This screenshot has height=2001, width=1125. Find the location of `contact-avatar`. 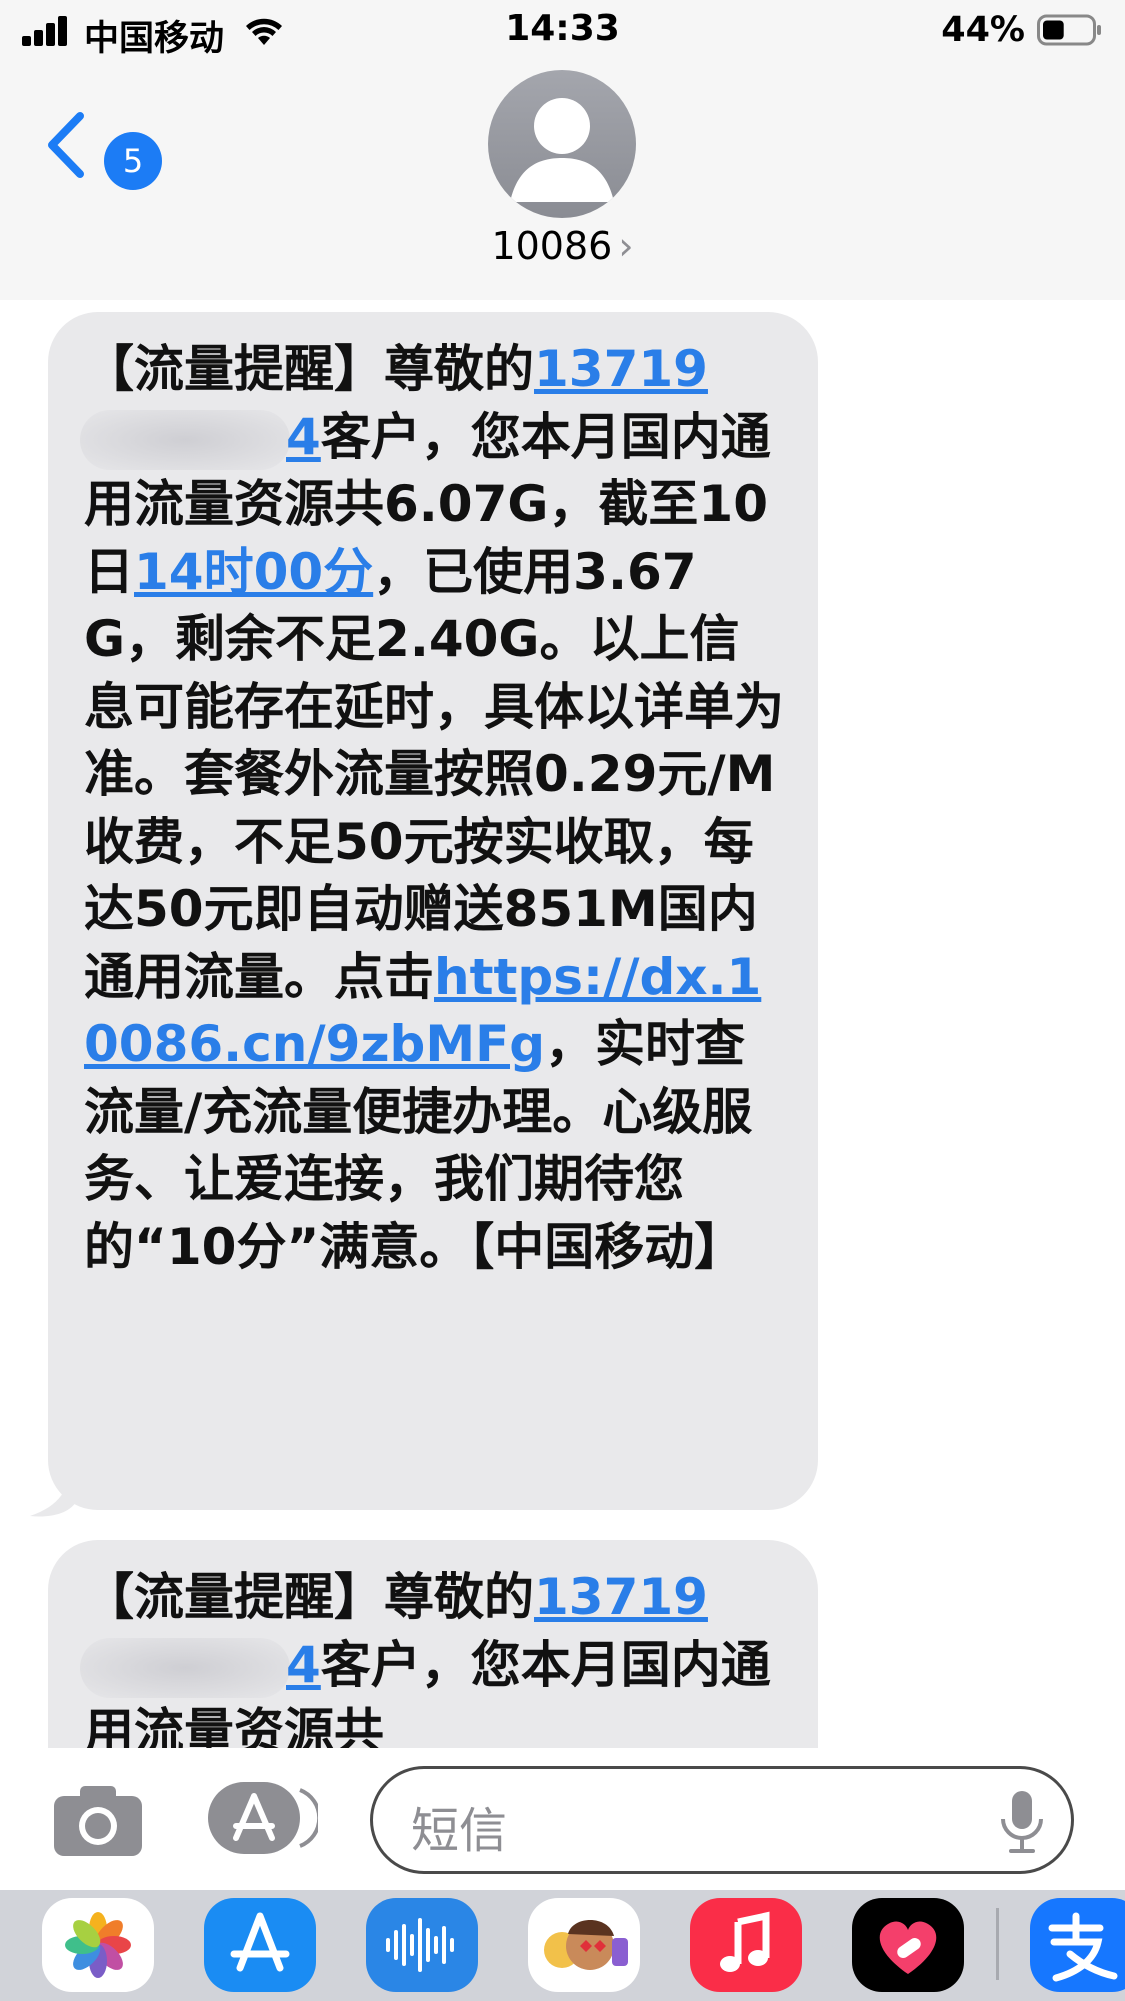

contact-avatar is located at coordinates (562, 144).